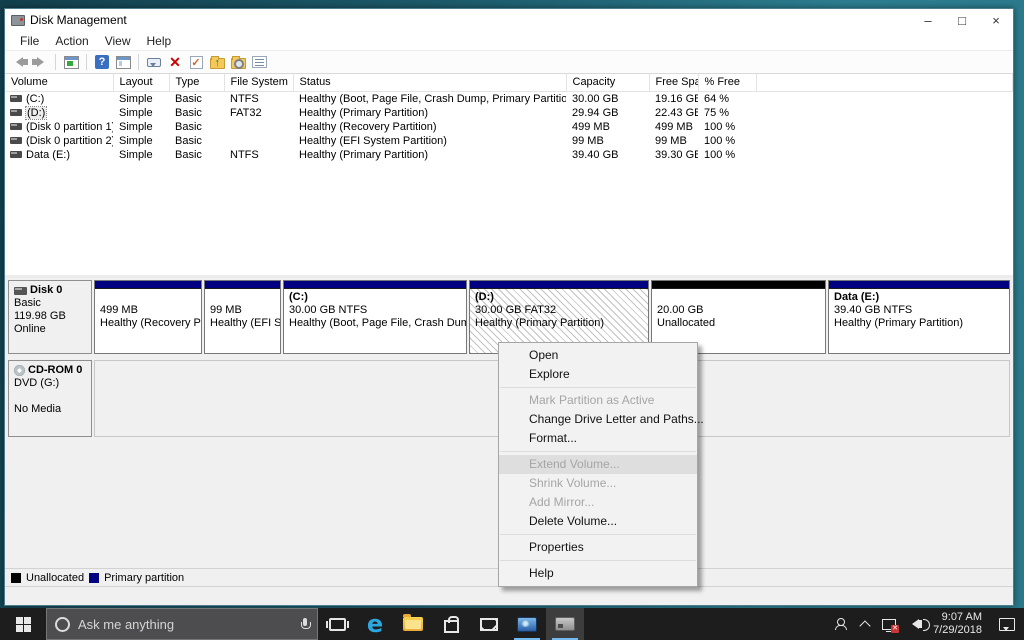  I want to click on microphone-icon, so click(306, 624).